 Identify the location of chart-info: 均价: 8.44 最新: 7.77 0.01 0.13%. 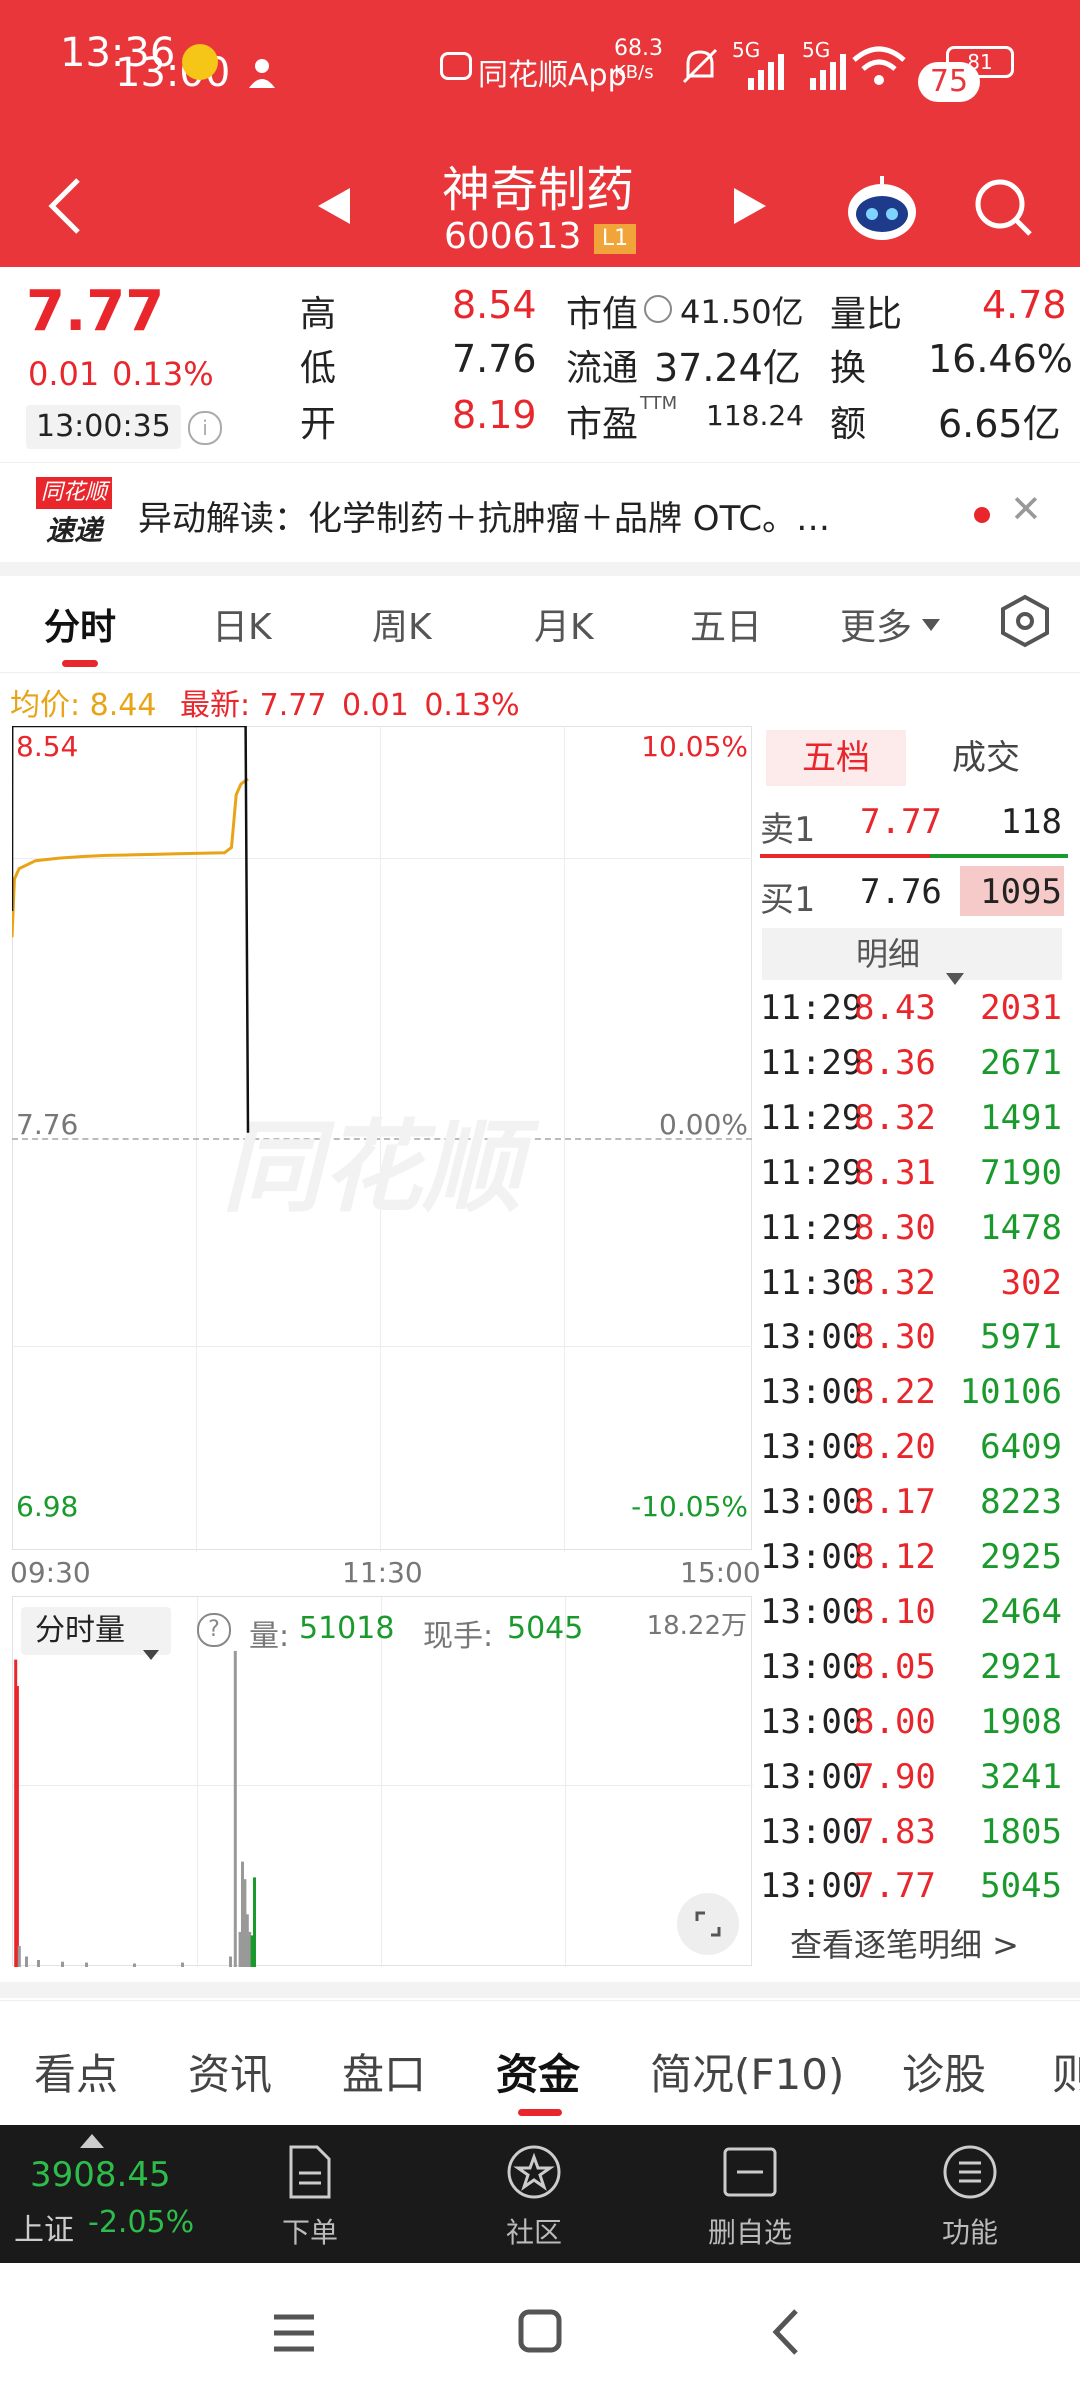
(265, 702).